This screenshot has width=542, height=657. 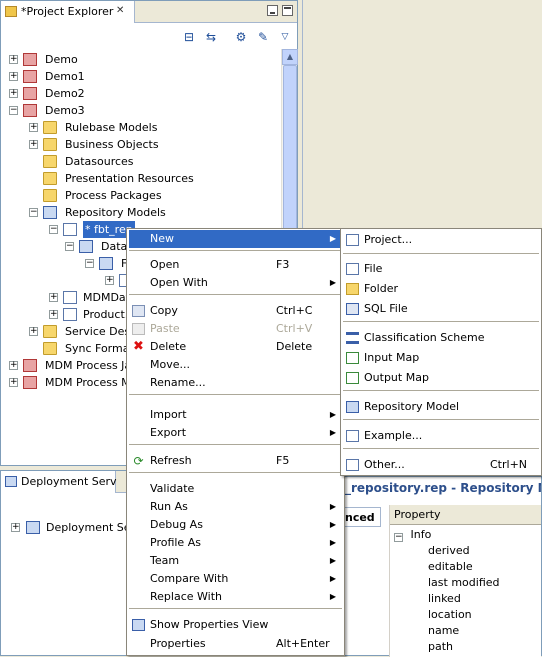 I want to click on maximize-button, so click(x=287, y=10).